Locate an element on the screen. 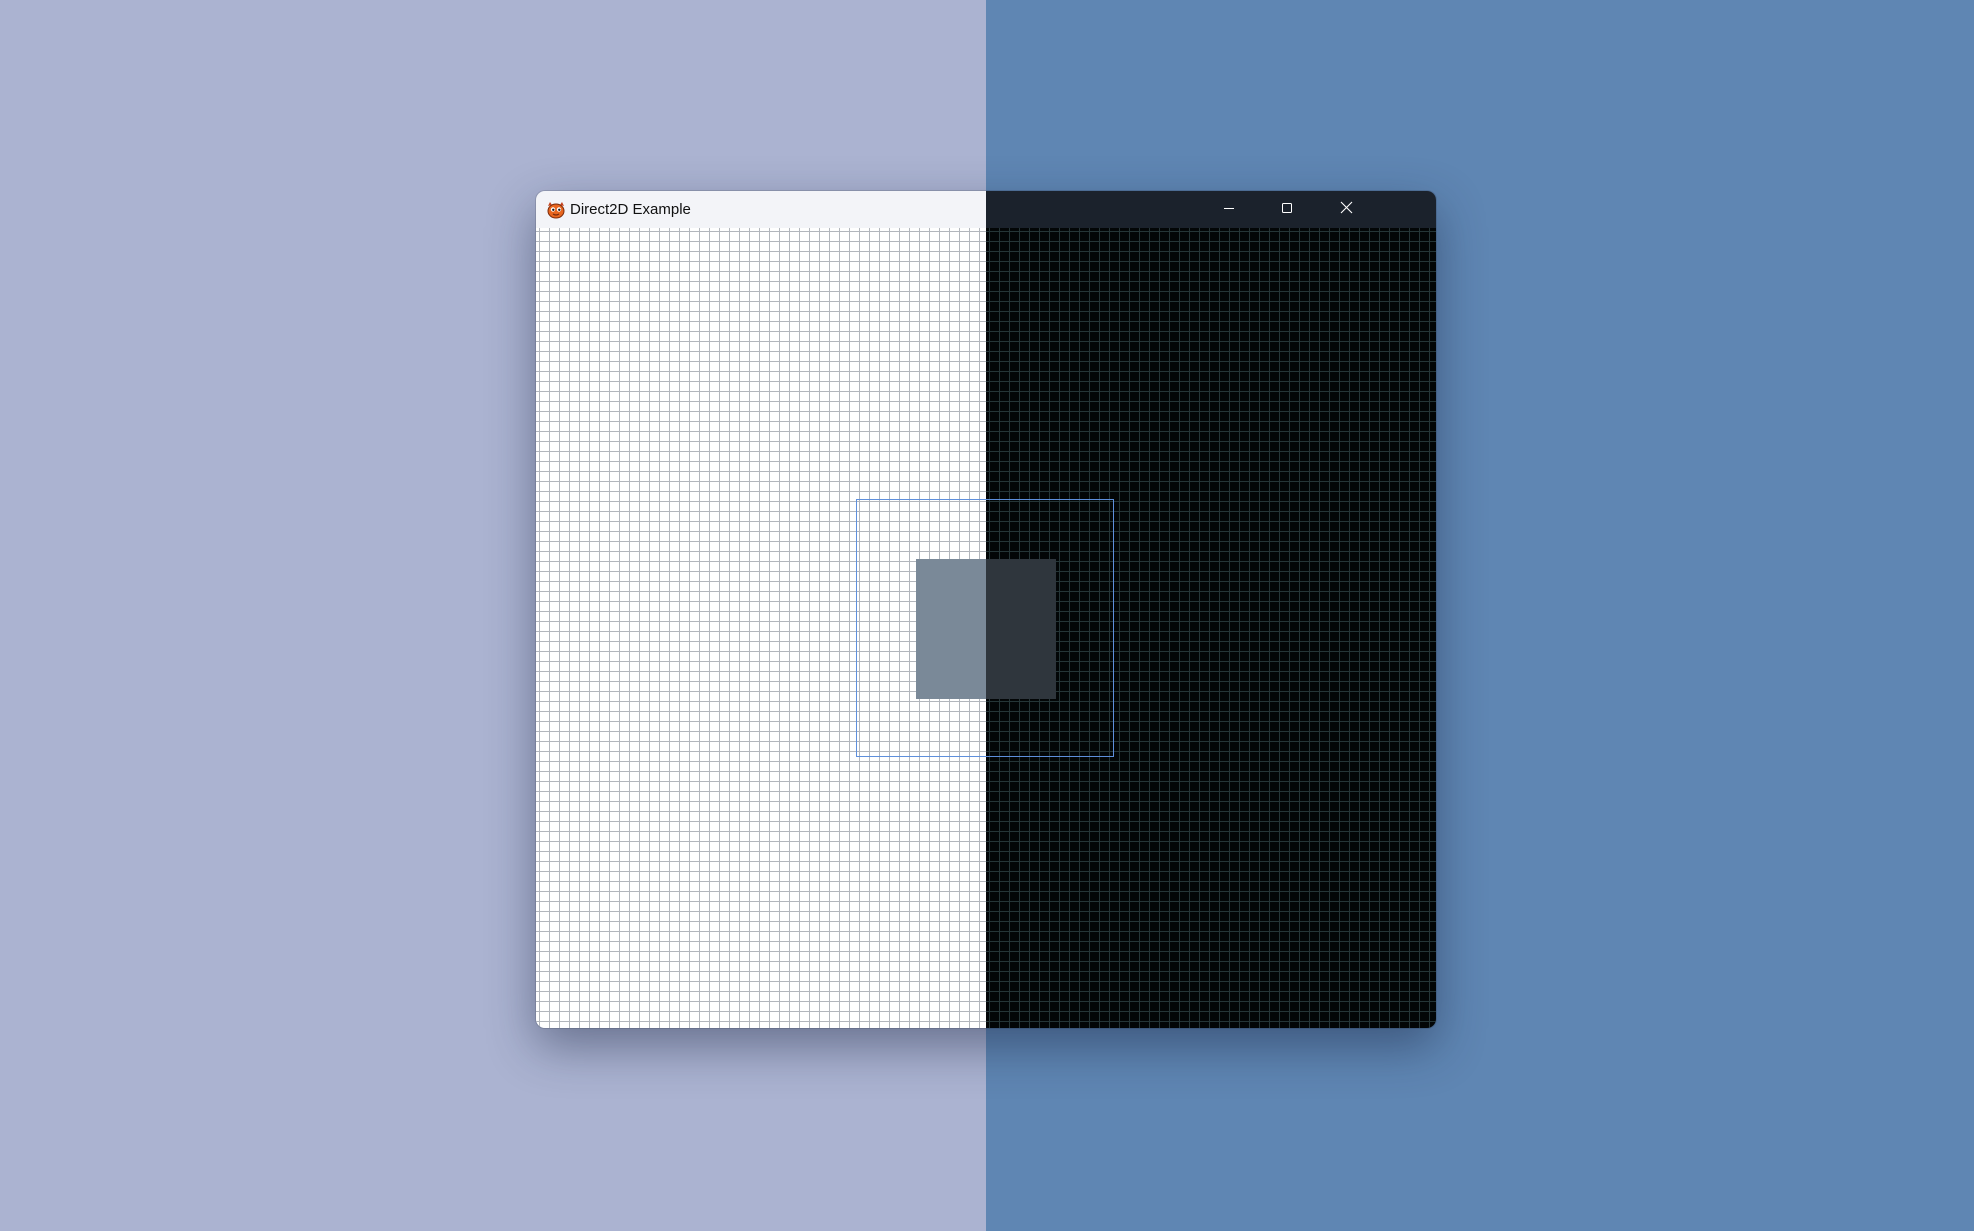  maximize-icon is located at coordinates (1287, 210).